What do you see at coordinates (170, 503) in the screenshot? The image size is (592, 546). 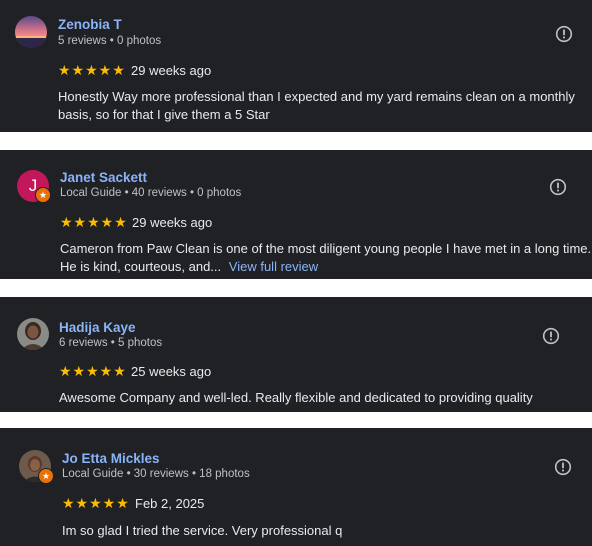 I see `review-date: Feb 2, 2025` at bounding box center [170, 503].